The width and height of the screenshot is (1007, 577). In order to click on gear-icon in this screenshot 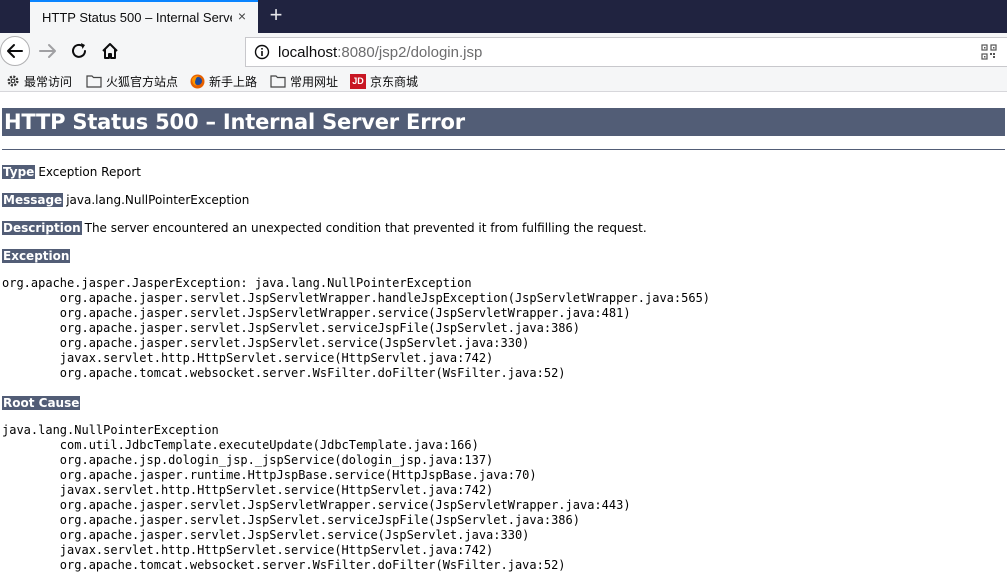, I will do `click(13, 81)`.